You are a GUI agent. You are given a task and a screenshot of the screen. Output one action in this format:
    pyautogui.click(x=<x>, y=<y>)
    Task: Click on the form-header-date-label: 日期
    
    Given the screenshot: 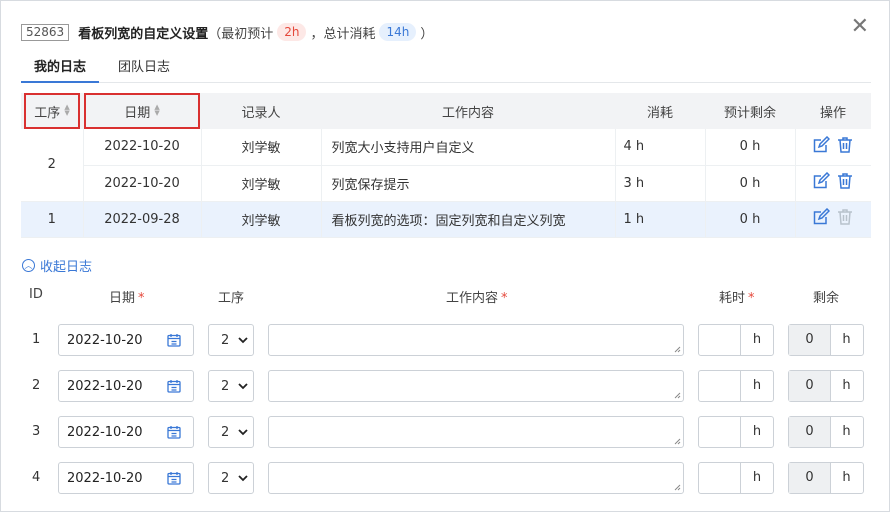 What is the action you would take?
    pyautogui.click(x=122, y=298)
    